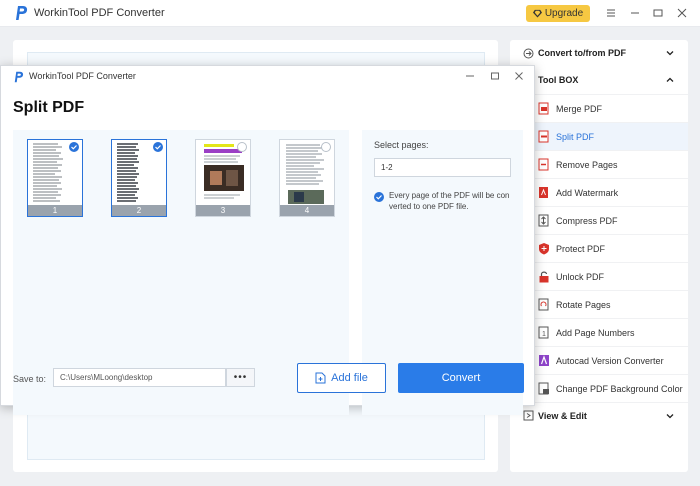 This screenshot has width=700, height=486. I want to click on sidebar-item-add-watermark: Add Watermark, so click(599, 192).